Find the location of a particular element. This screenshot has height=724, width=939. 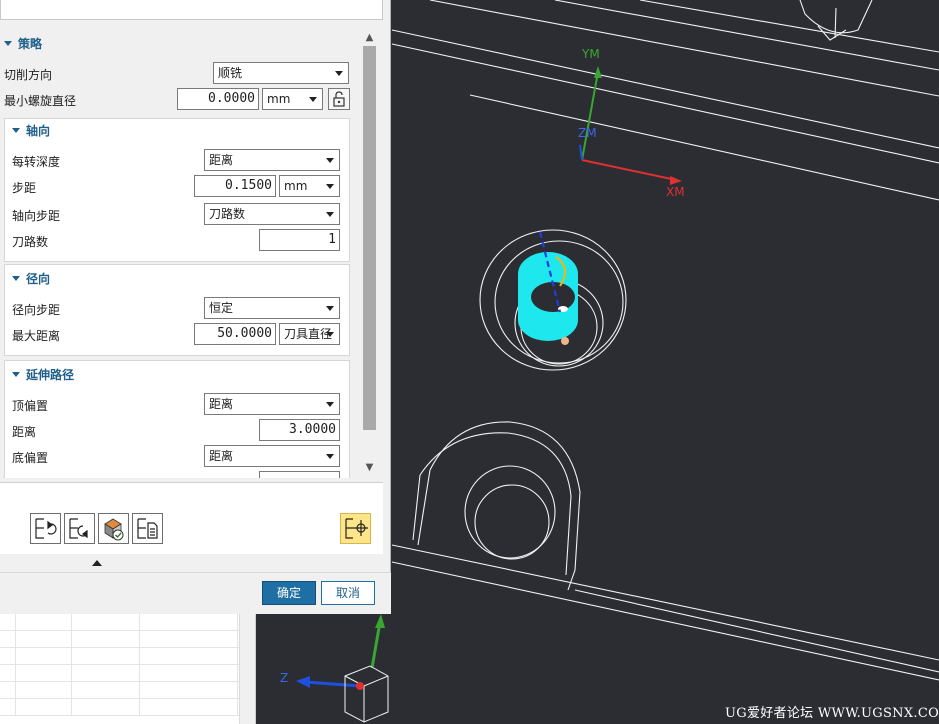

depth-per-rev-select: 距离 is located at coordinates (272, 160).